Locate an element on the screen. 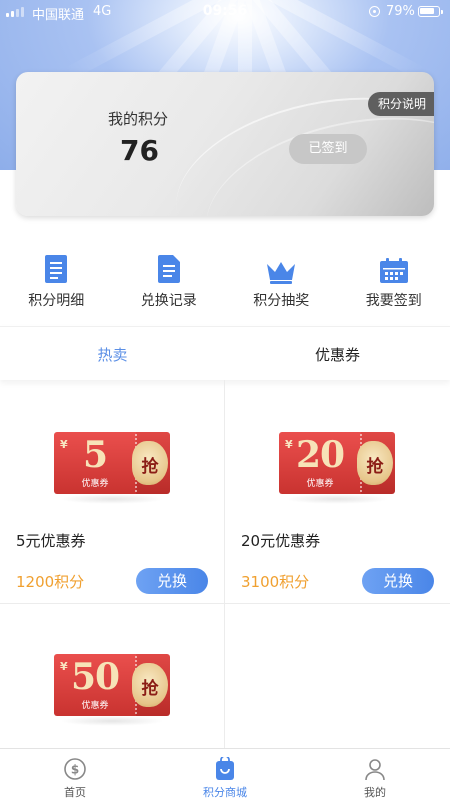 Image resolution: width=450 pixels, height=800 pixels. coupon-image: ¥ 5 优惠券 抢 is located at coordinates (112, 468).